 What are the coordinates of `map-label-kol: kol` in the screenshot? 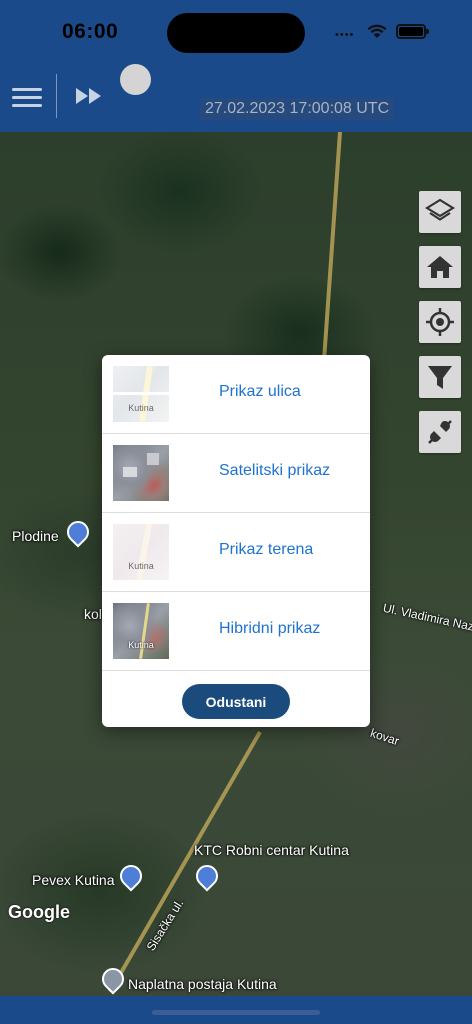 It's located at (93, 614).